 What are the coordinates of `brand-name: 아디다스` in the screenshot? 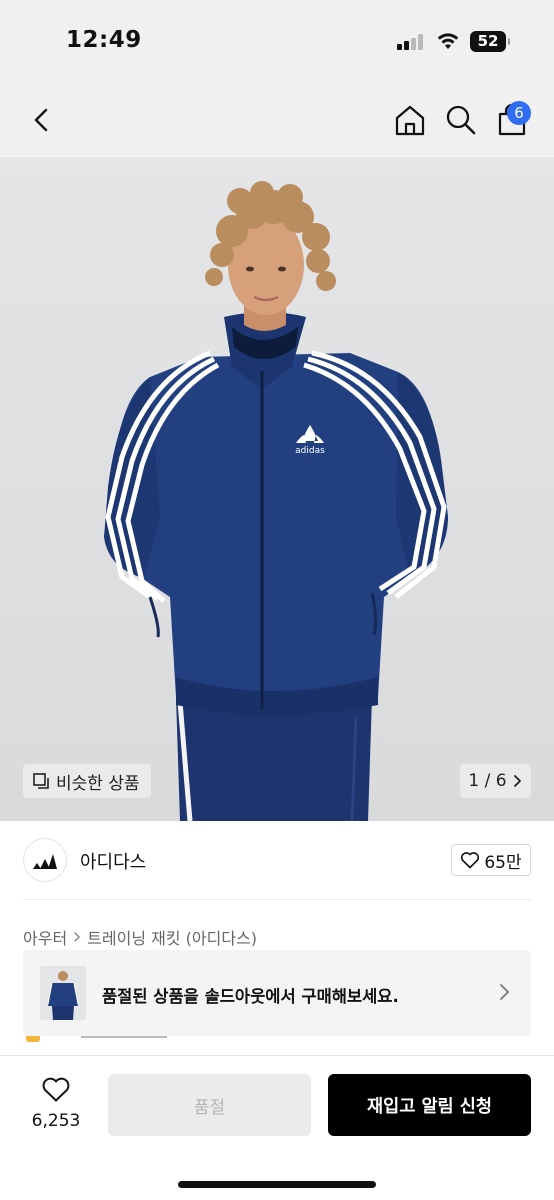 It's located at (113, 861).